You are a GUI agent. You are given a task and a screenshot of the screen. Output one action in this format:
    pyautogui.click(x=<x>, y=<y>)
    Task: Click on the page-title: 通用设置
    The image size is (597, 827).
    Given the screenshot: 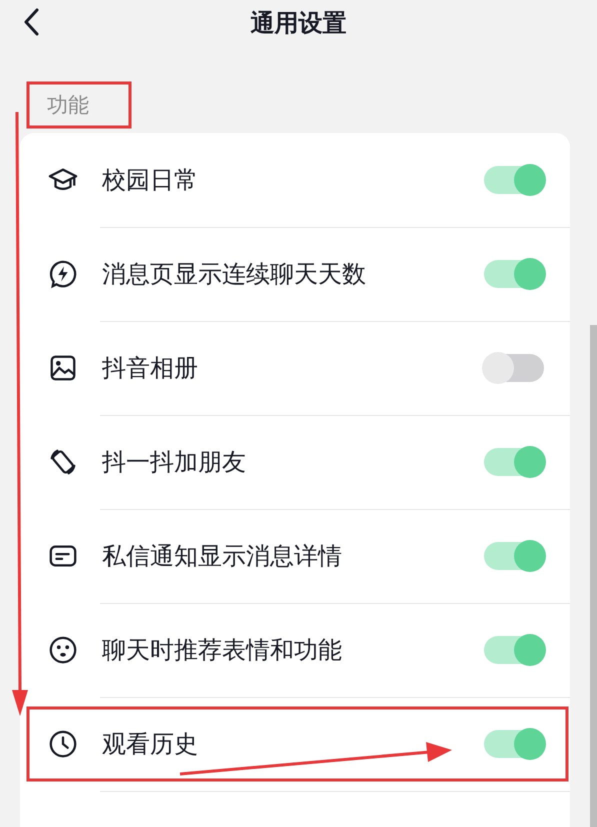 What is the action you would take?
    pyautogui.click(x=298, y=23)
    